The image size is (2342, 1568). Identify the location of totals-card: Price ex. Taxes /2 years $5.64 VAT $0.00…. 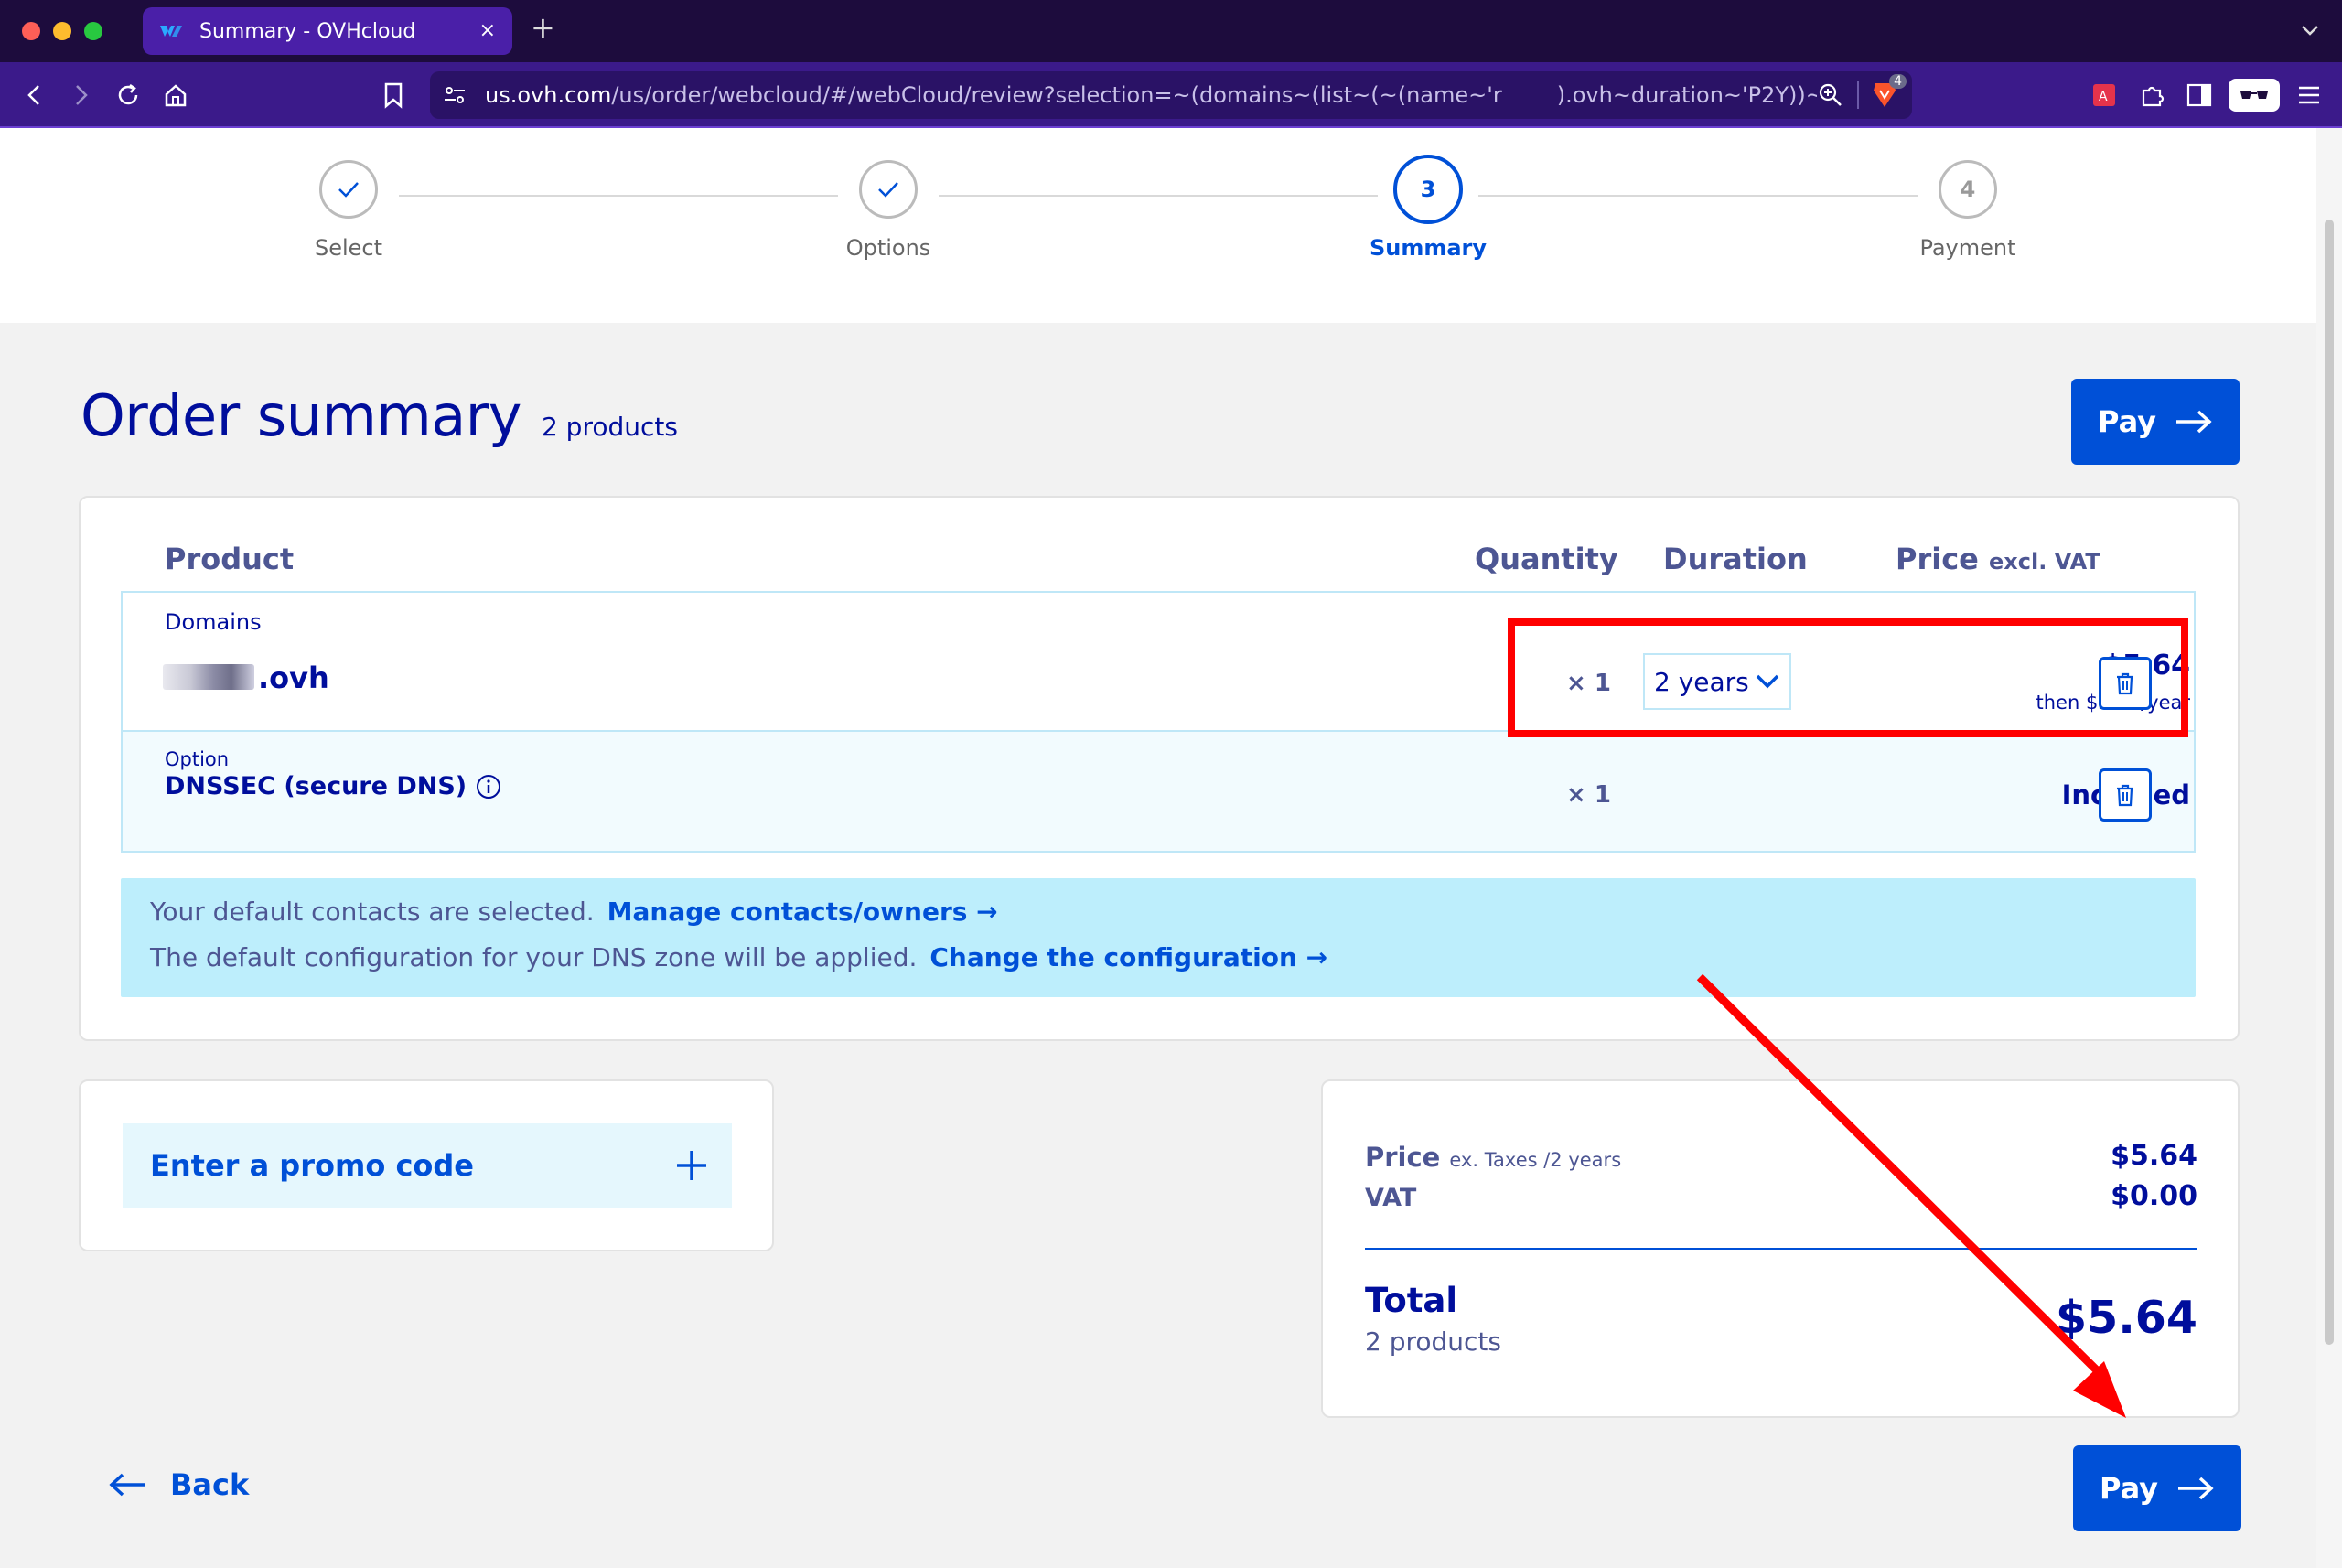
(1780, 1248).